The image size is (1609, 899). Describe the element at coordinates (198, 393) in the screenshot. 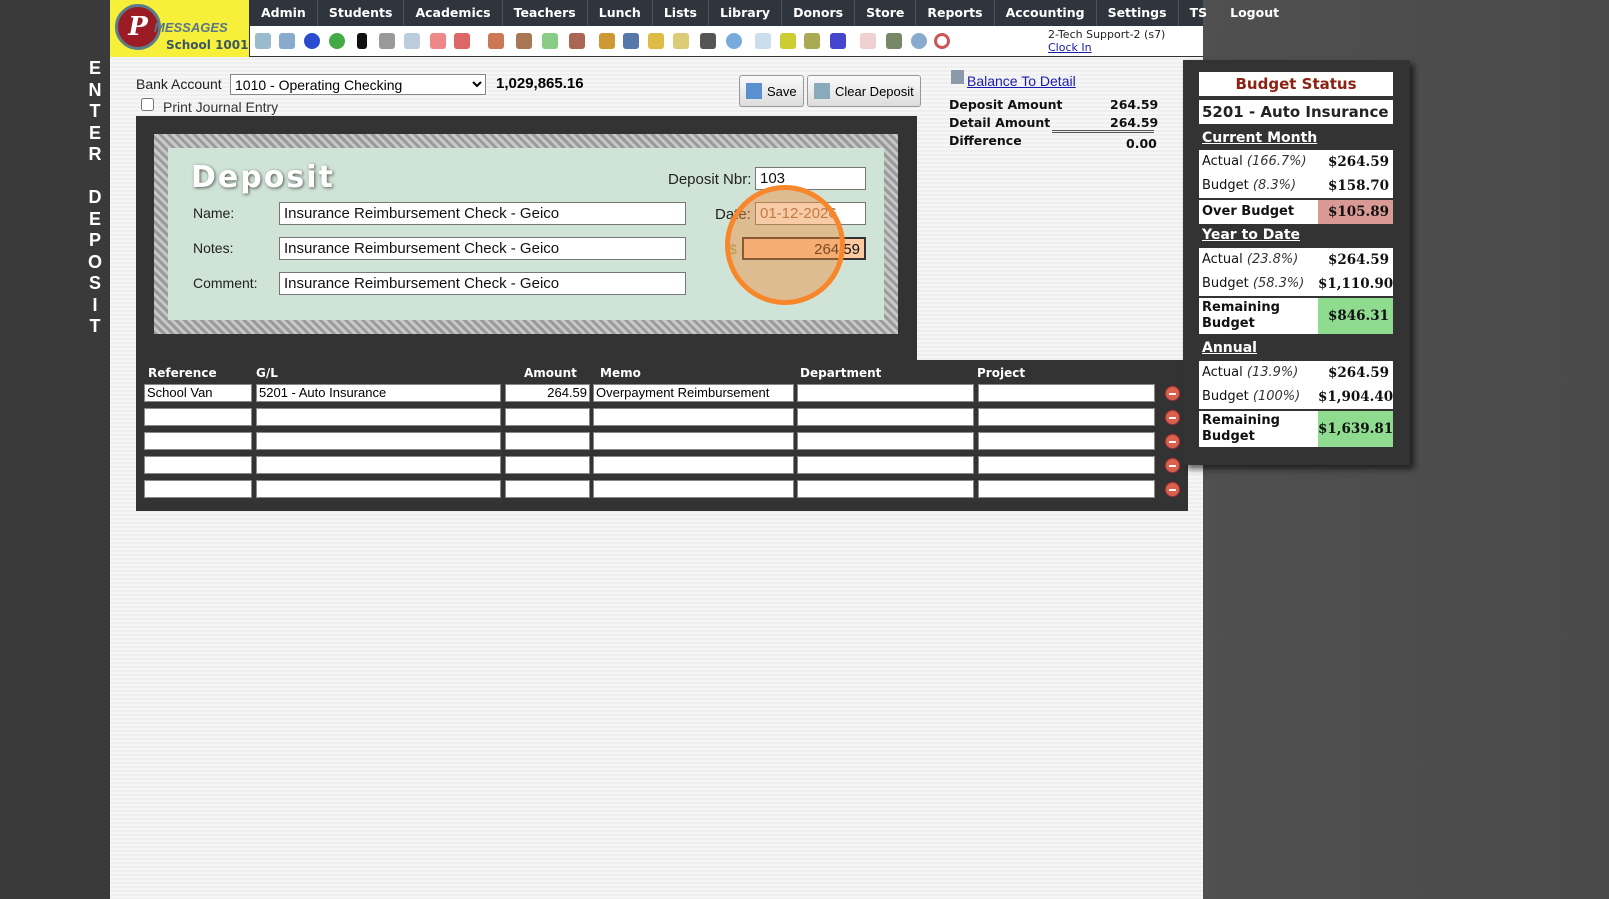

I see `cell-ref: School Van` at that location.